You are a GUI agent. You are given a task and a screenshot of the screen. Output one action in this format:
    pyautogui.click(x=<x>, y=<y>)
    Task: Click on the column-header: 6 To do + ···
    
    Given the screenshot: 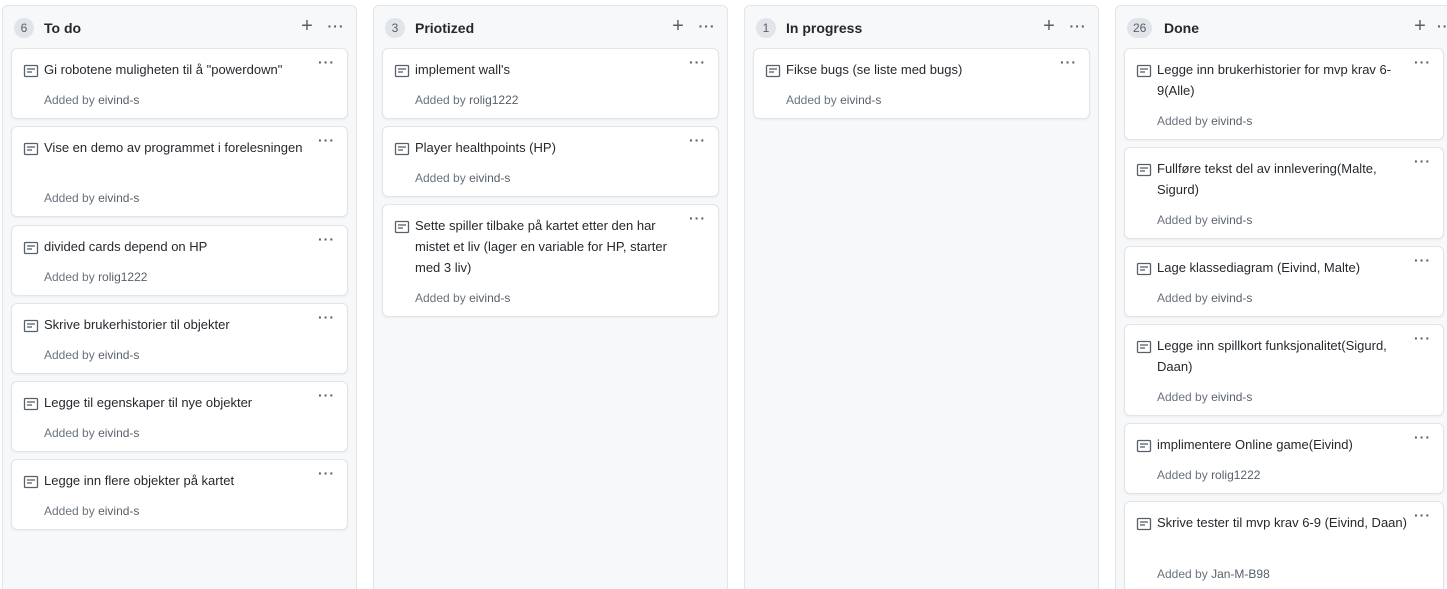 What is the action you would take?
    pyautogui.click(x=179, y=27)
    